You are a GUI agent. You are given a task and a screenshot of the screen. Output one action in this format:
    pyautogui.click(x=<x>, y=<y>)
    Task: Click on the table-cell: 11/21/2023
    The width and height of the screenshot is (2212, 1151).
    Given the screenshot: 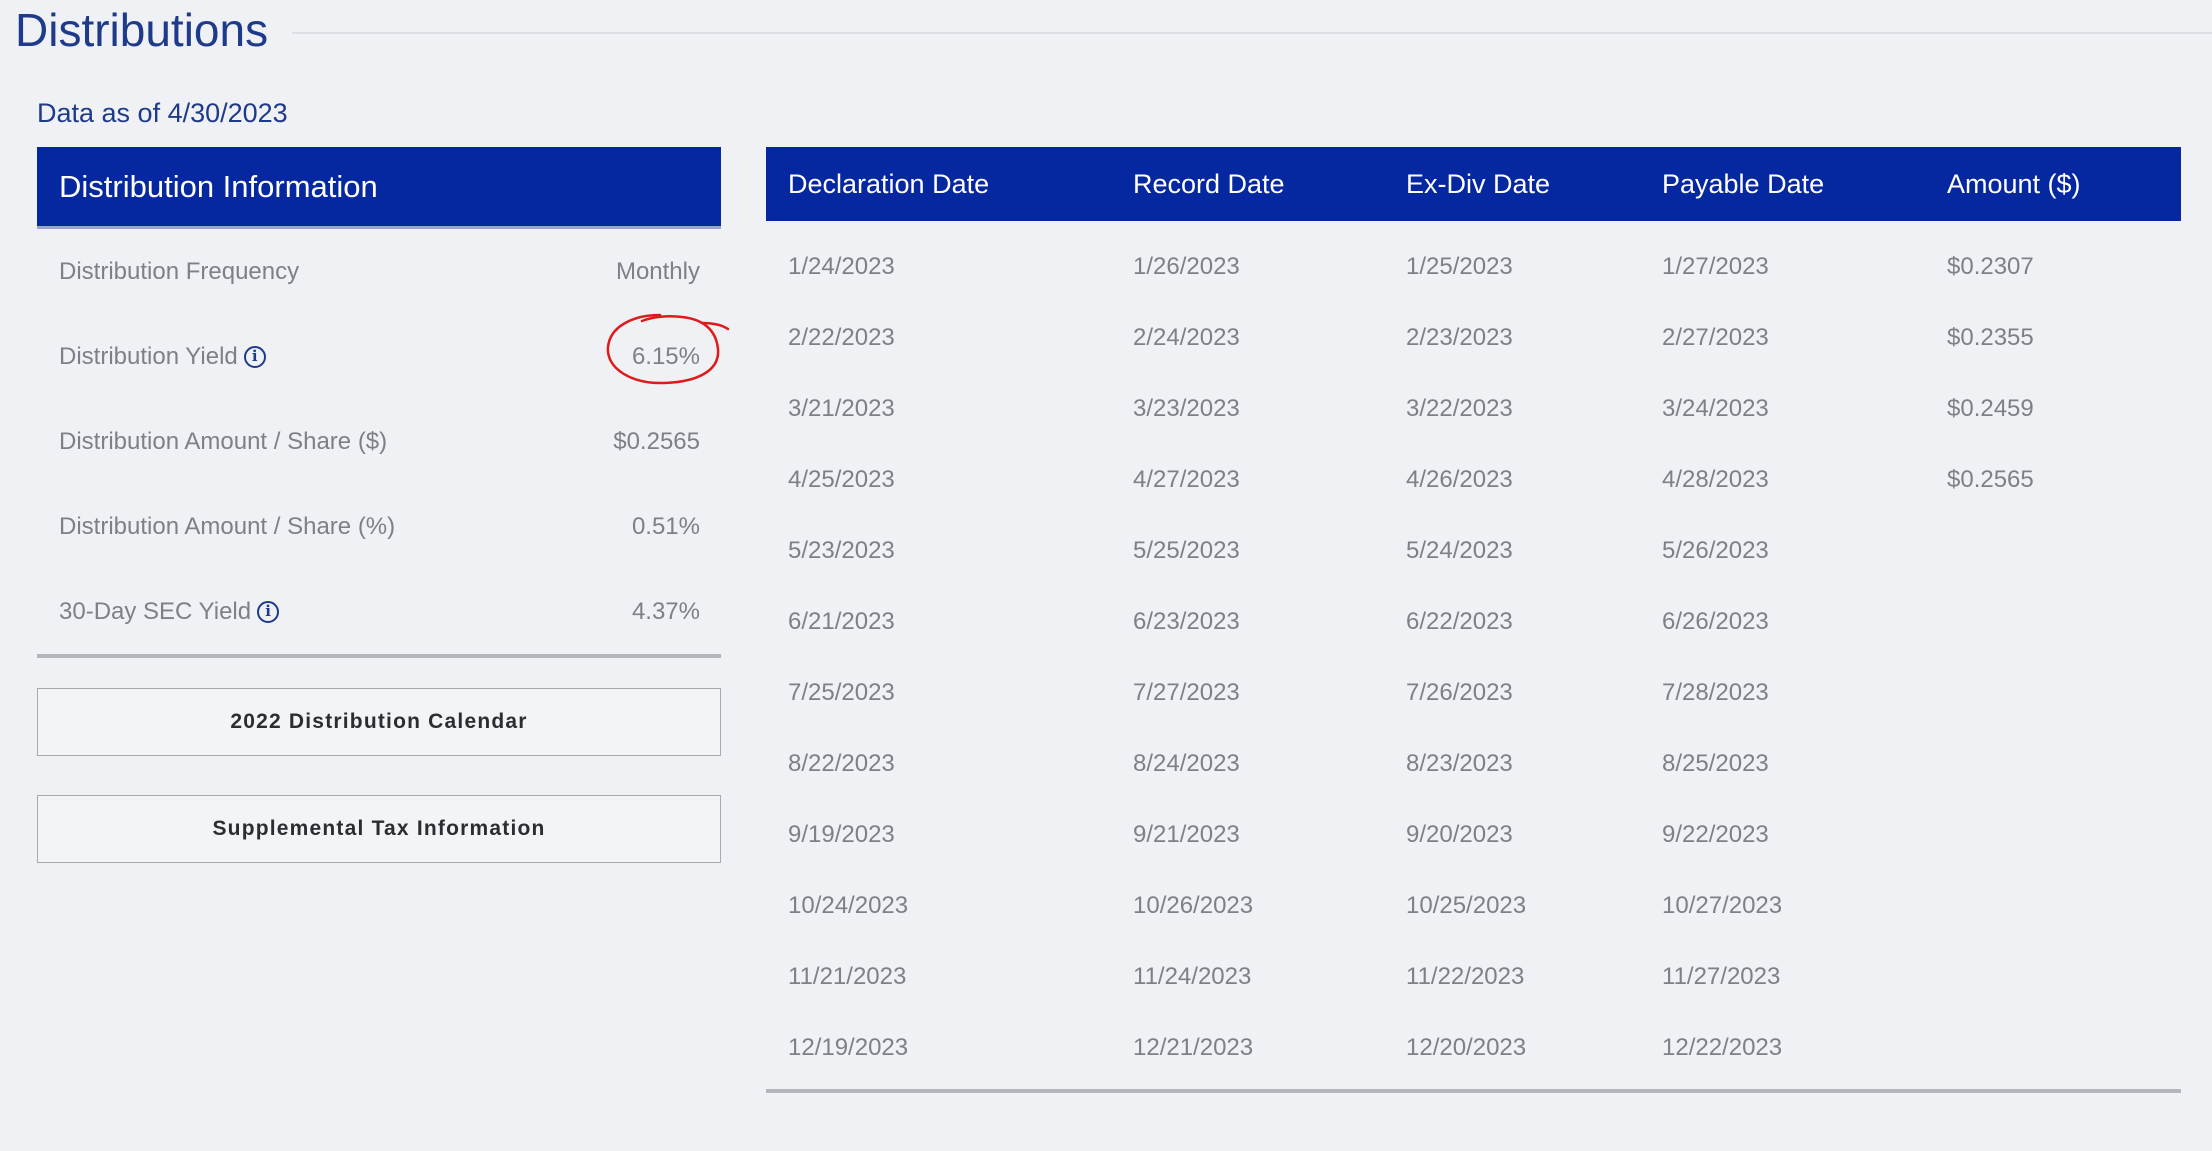 What is the action you would take?
    pyautogui.click(x=847, y=976)
    